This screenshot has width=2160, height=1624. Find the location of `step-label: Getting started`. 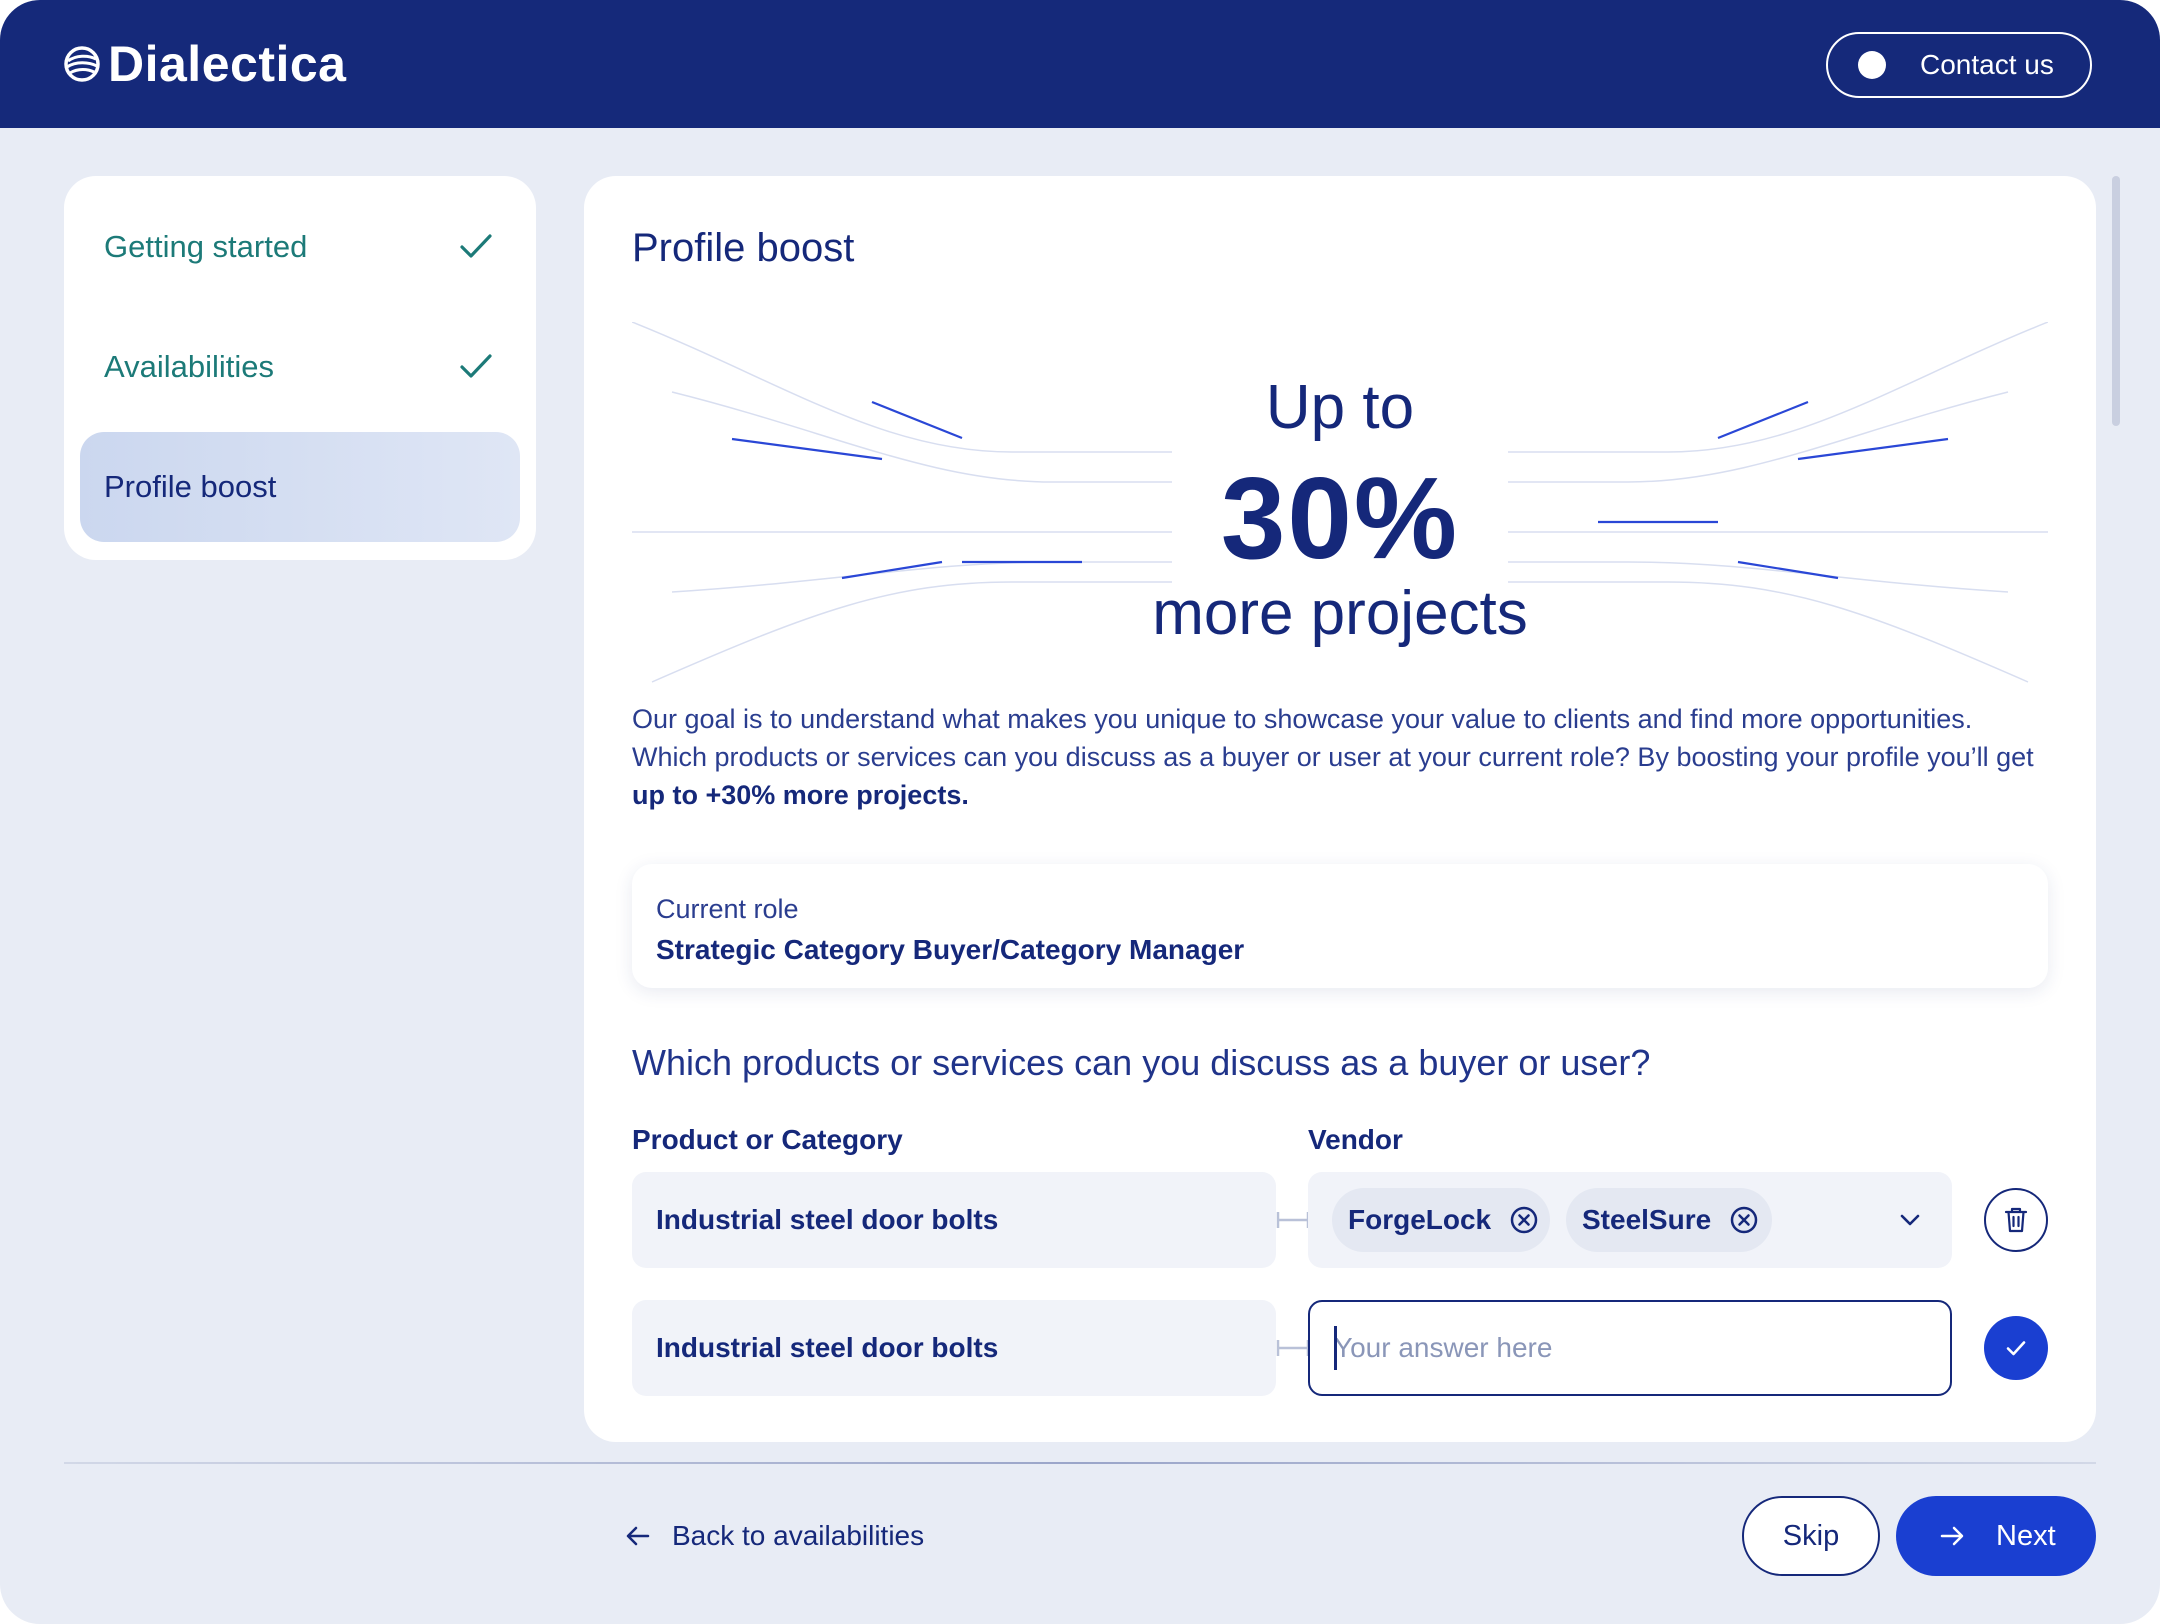

step-label: Getting started is located at coordinates (206, 246).